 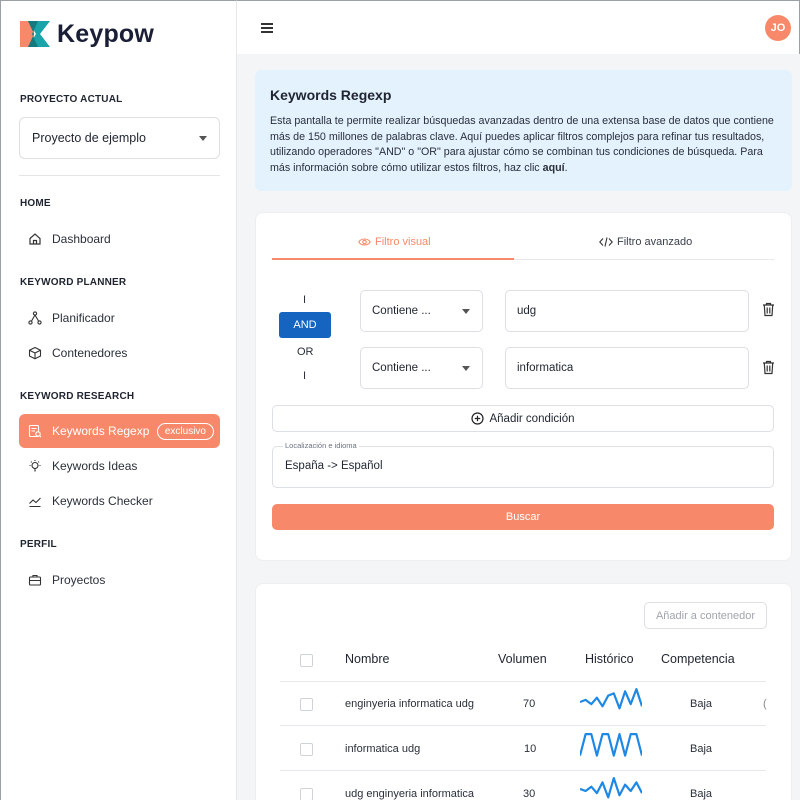 I want to click on topbar: JO, so click(x=518, y=27).